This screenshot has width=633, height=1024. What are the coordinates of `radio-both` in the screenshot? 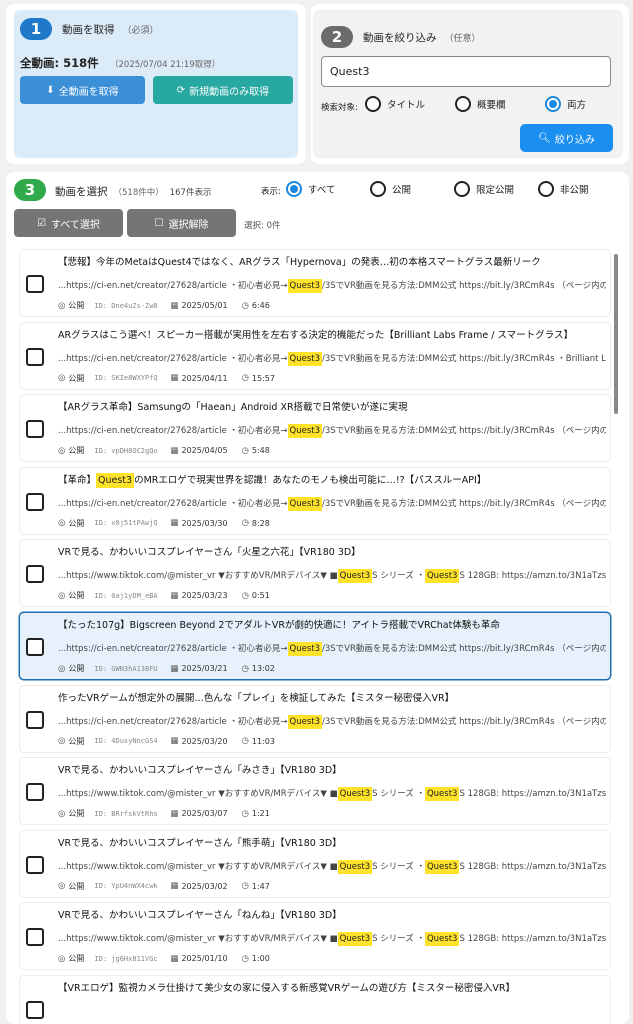 It's located at (553, 104).